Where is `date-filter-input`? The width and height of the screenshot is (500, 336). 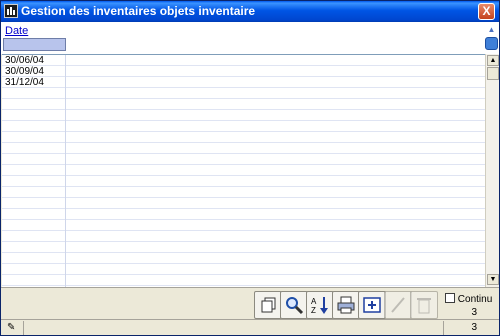 date-filter-input is located at coordinates (34, 44).